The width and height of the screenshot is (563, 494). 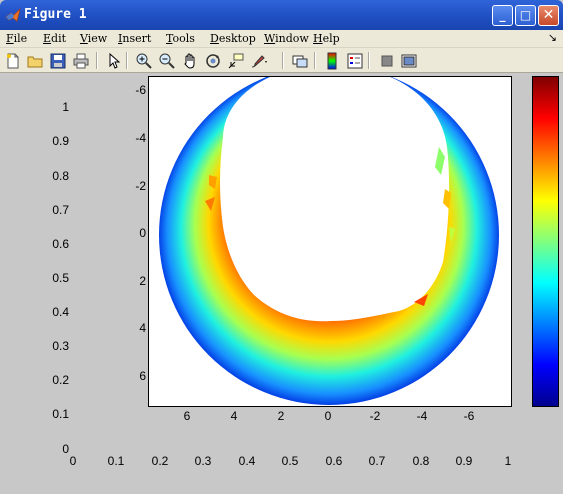 What do you see at coordinates (143, 60) in the screenshot?
I see `zoom-in-icon` at bounding box center [143, 60].